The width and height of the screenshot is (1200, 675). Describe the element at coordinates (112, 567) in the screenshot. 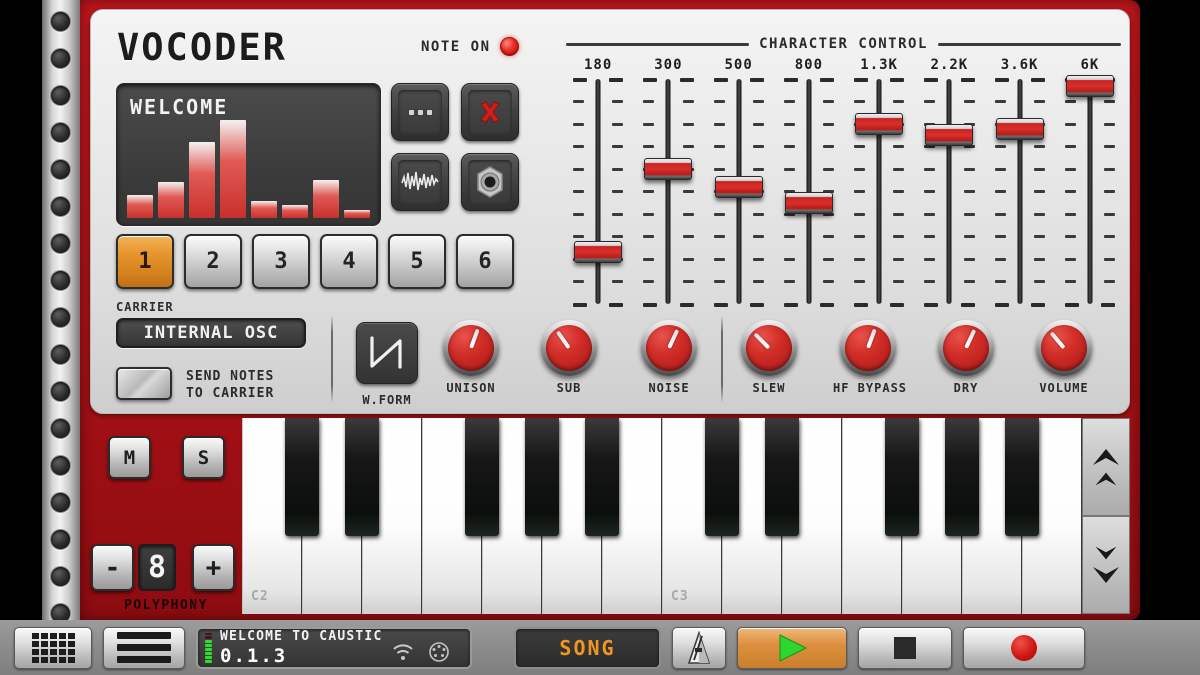

I see `polyphony-decrement-button: -` at that location.